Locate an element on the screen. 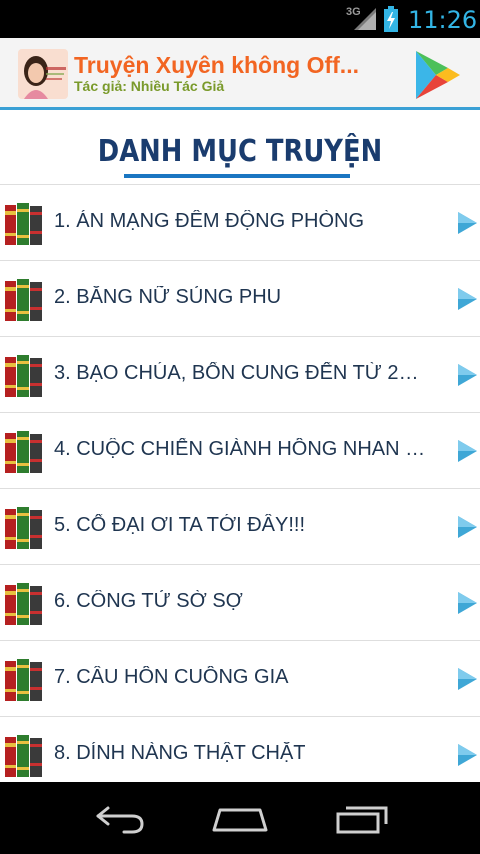 The width and height of the screenshot is (480, 854). section-underline is located at coordinates (237, 176).